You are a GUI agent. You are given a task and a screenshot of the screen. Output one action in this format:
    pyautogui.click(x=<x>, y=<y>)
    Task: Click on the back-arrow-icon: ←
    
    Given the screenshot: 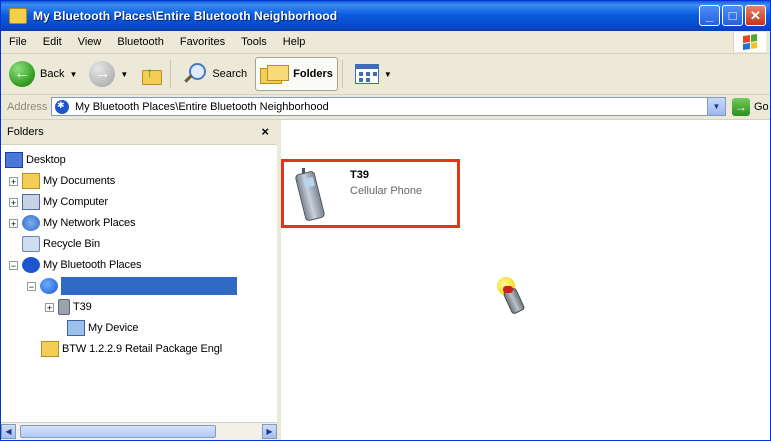 What is the action you would take?
    pyautogui.click(x=22, y=74)
    